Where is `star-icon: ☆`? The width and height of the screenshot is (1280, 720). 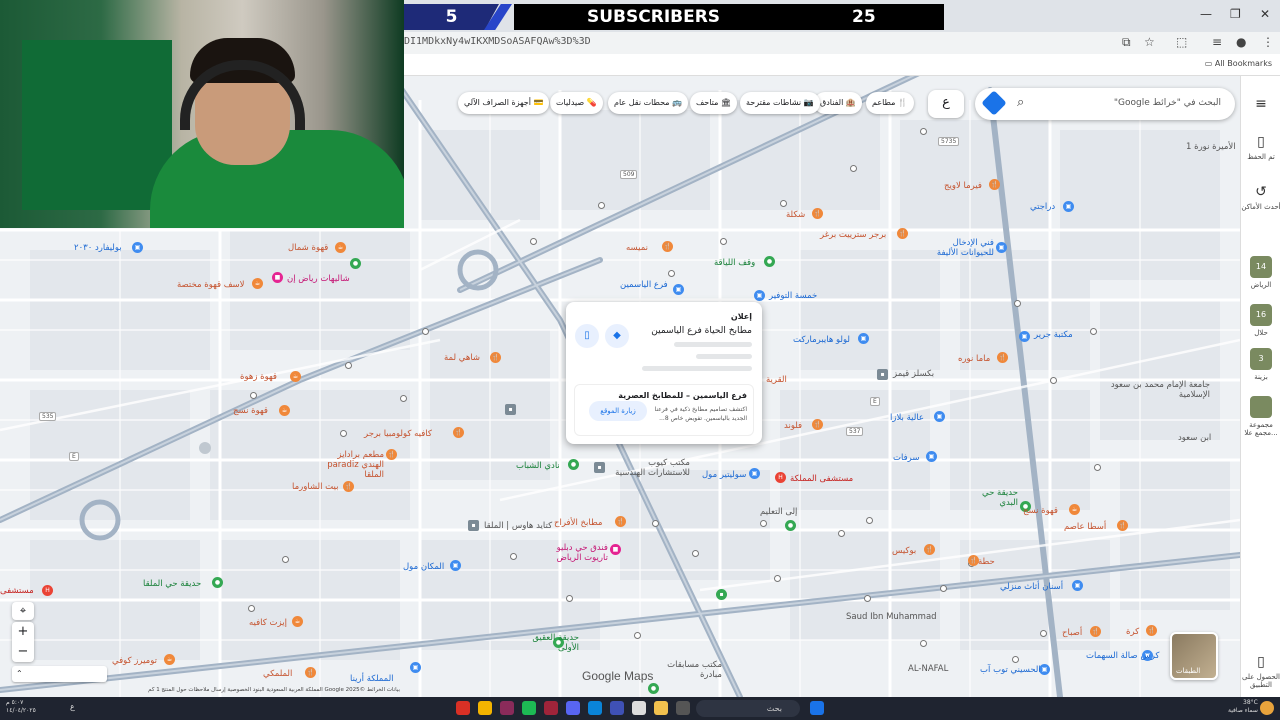
star-icon: ☆ is located at coordinates (1149, 42).